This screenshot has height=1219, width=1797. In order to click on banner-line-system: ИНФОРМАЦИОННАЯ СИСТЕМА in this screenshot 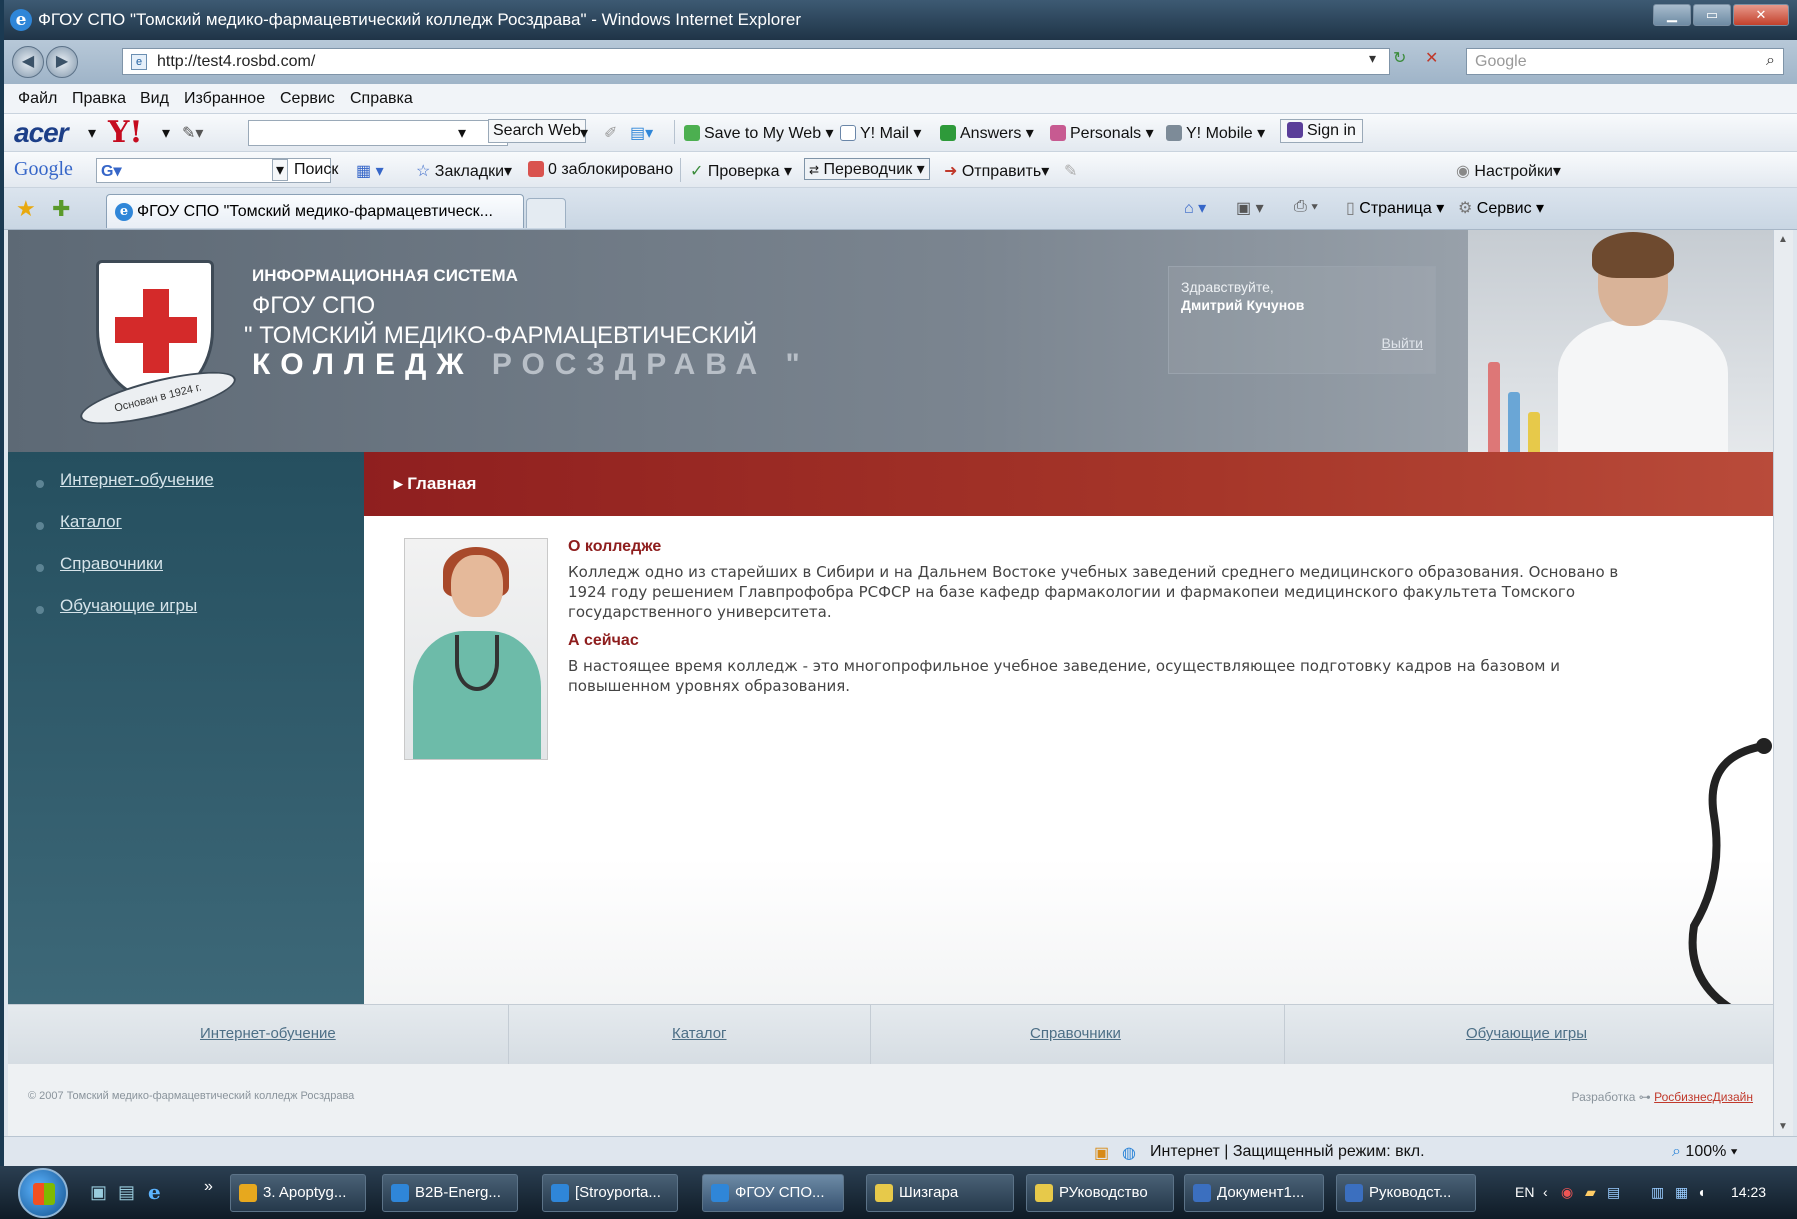, I will do `click(385, 275)`.